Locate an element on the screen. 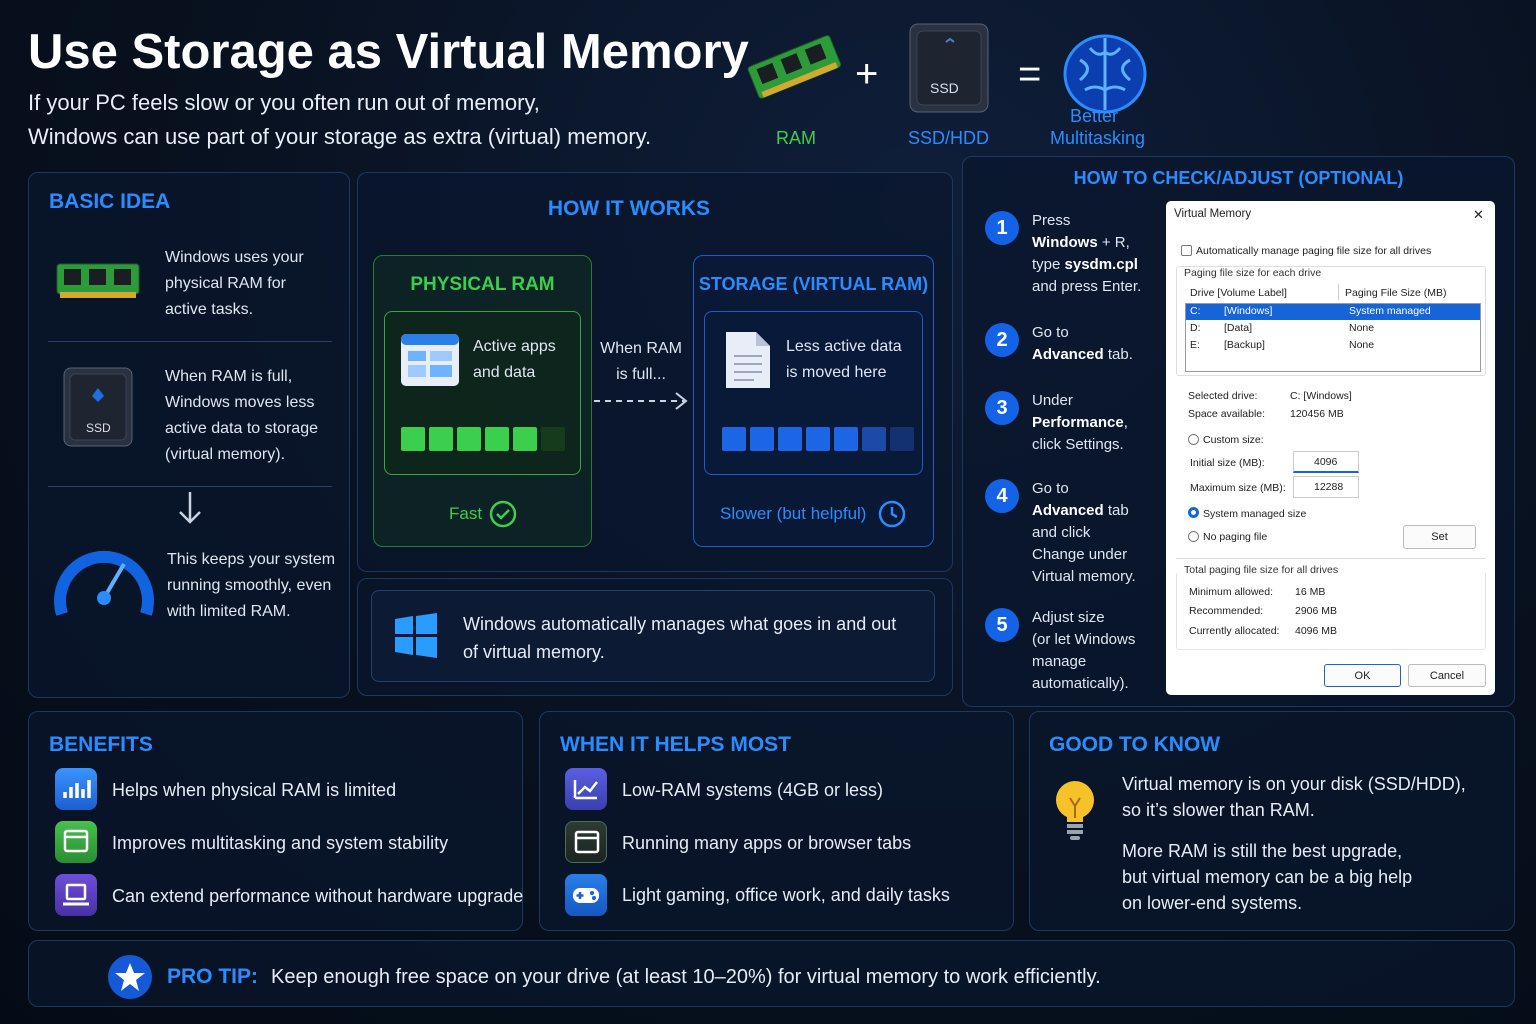  drive-row-2-paging-size: None is located at coordinates (1361, 328).